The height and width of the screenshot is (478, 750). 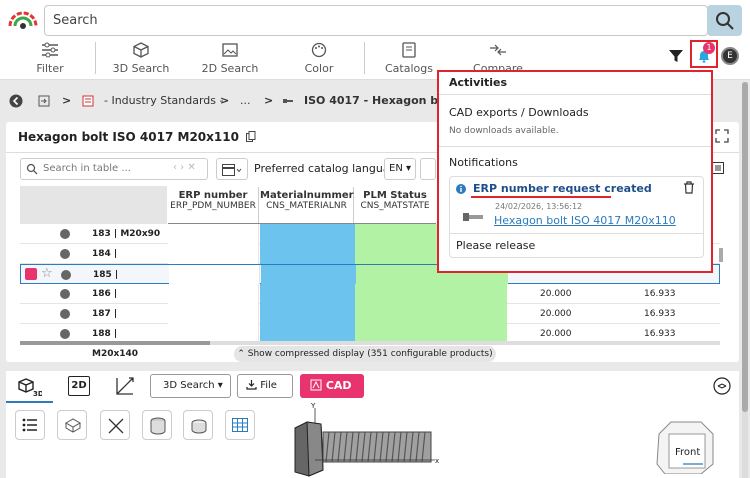 What do you see at coordinates (676, 56) in the screenshot?
I see `funnel-icon` at bounding box center [676, 56].